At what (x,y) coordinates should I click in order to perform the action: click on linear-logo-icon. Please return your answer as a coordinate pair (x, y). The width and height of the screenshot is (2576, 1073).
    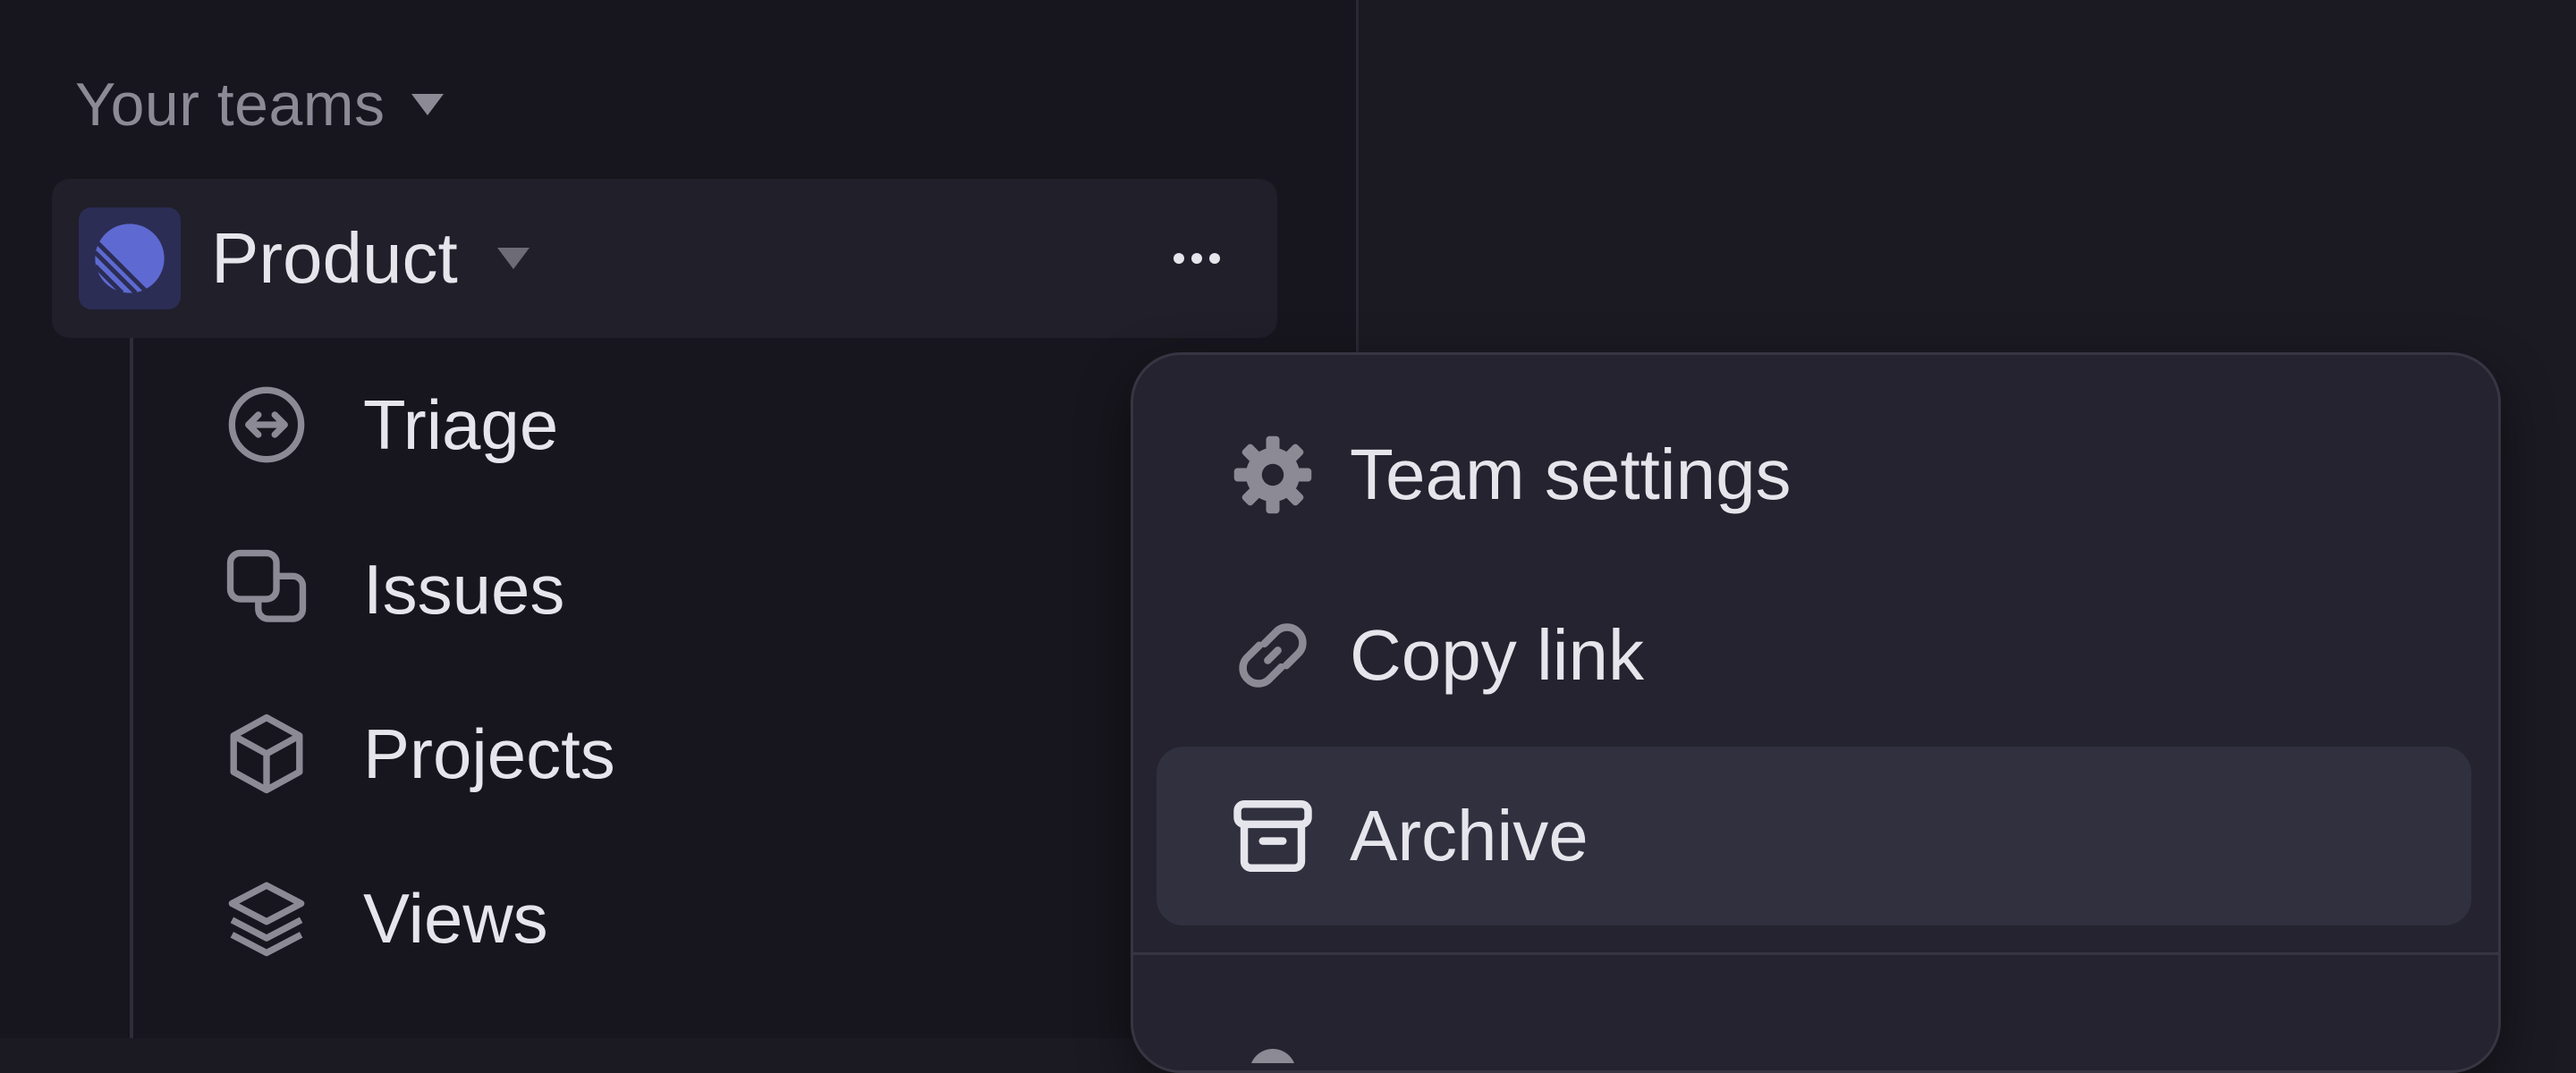
    Looking at the image, I should click on (130, 258).